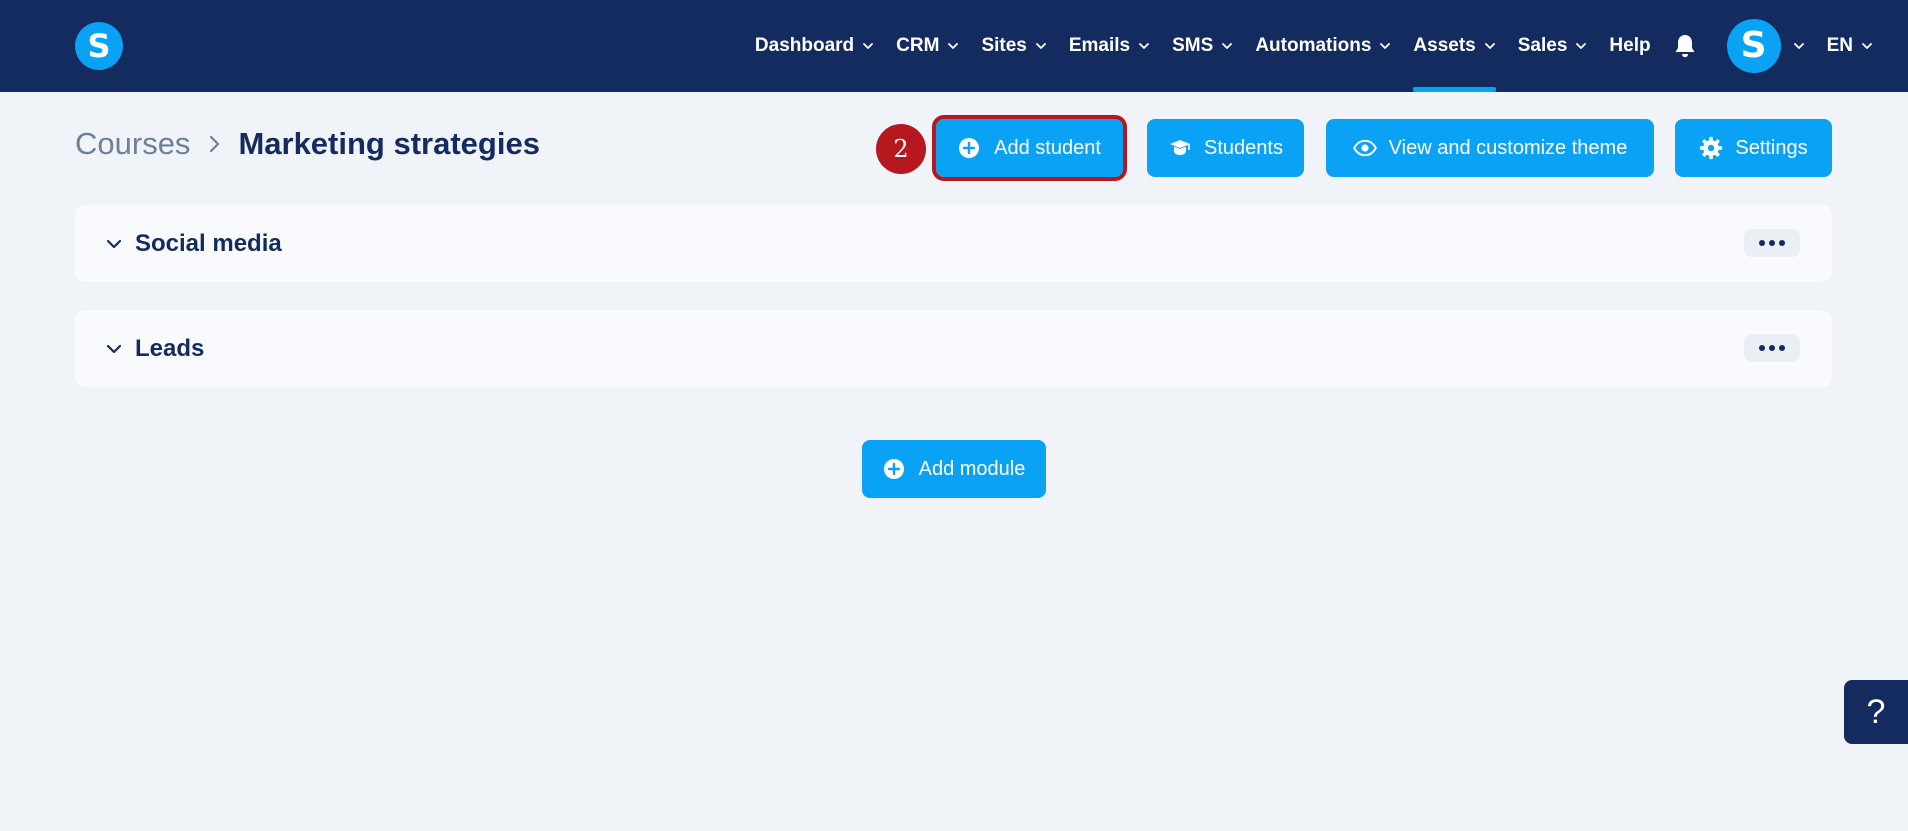 Image resolution: width=1908 pixels, height=831 pixels. I want to click on nav-sites: Sites, so click(1013, 46).